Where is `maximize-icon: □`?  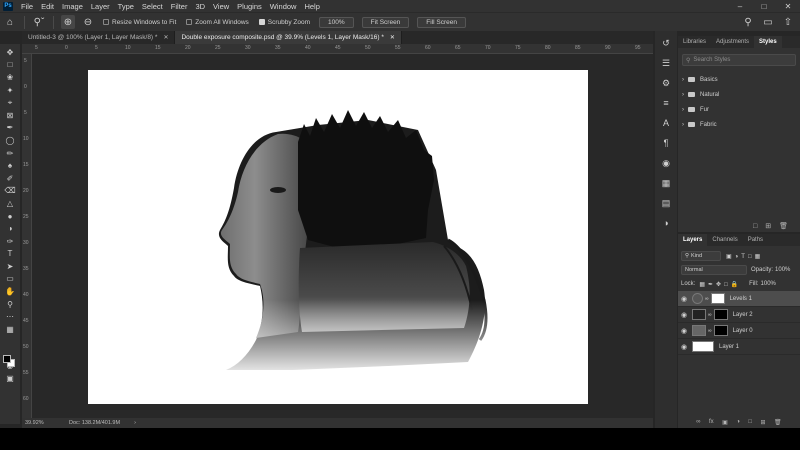
maximize-icon: □ is located at coordinates (764, 6).